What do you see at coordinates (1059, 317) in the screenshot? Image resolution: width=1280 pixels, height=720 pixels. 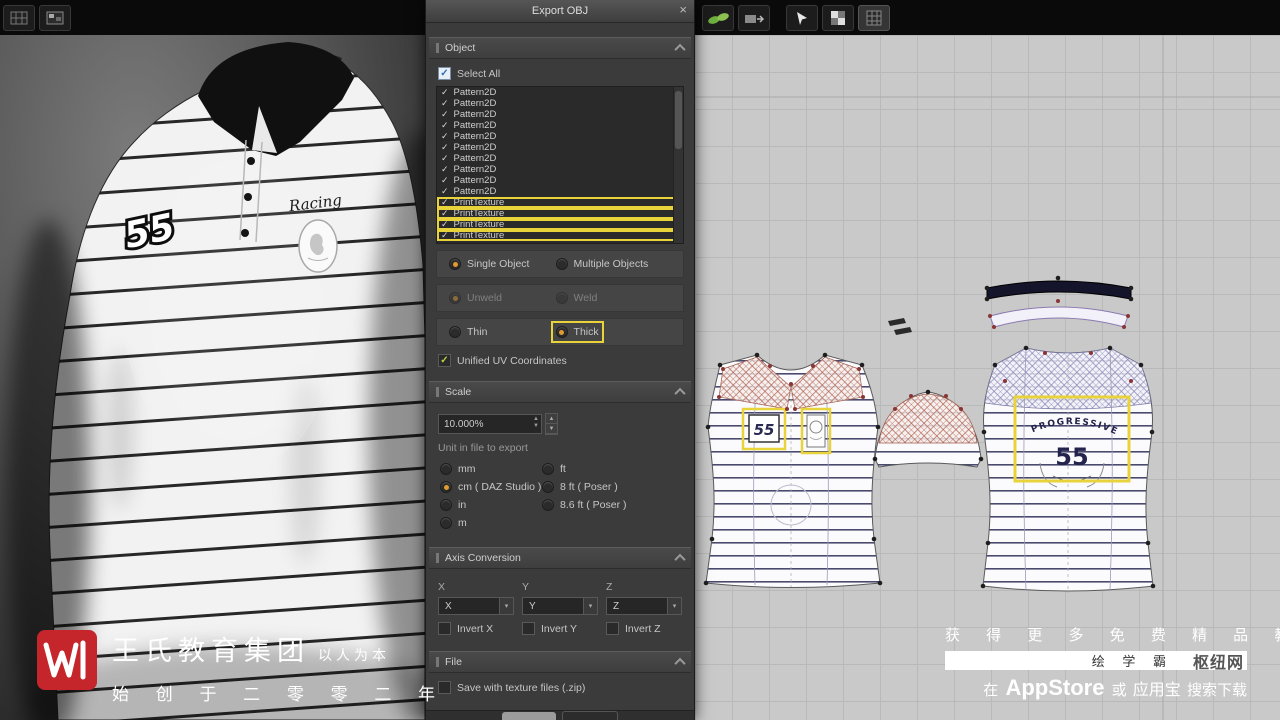 I see `pattern-collar-strip` at bounding box center [1059, 317].